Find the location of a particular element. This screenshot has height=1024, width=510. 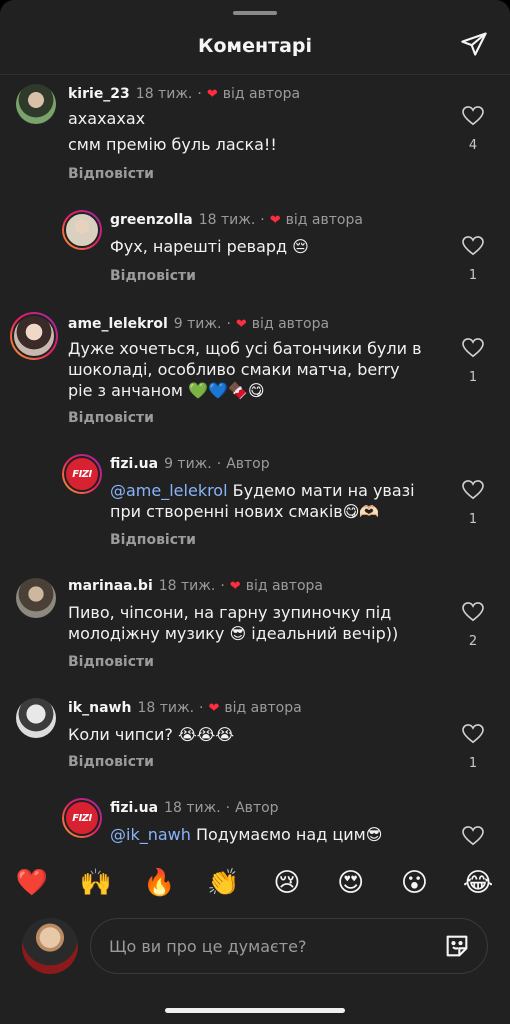

sticker-icon is located at coordinates (457, 946).